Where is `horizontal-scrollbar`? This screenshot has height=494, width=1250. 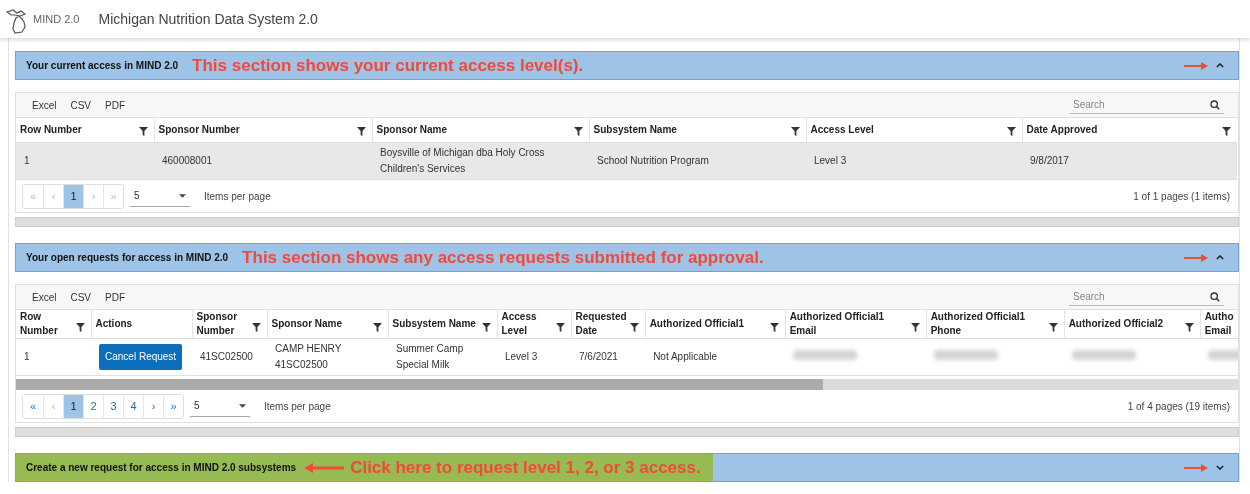 horizontal-scrollbar is located at coordinates (627, 384).